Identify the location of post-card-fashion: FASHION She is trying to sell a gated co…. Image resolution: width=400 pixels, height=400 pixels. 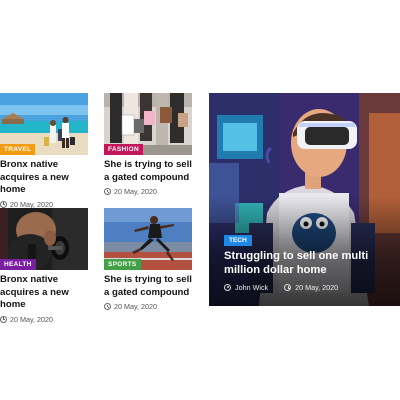
(148, 144).